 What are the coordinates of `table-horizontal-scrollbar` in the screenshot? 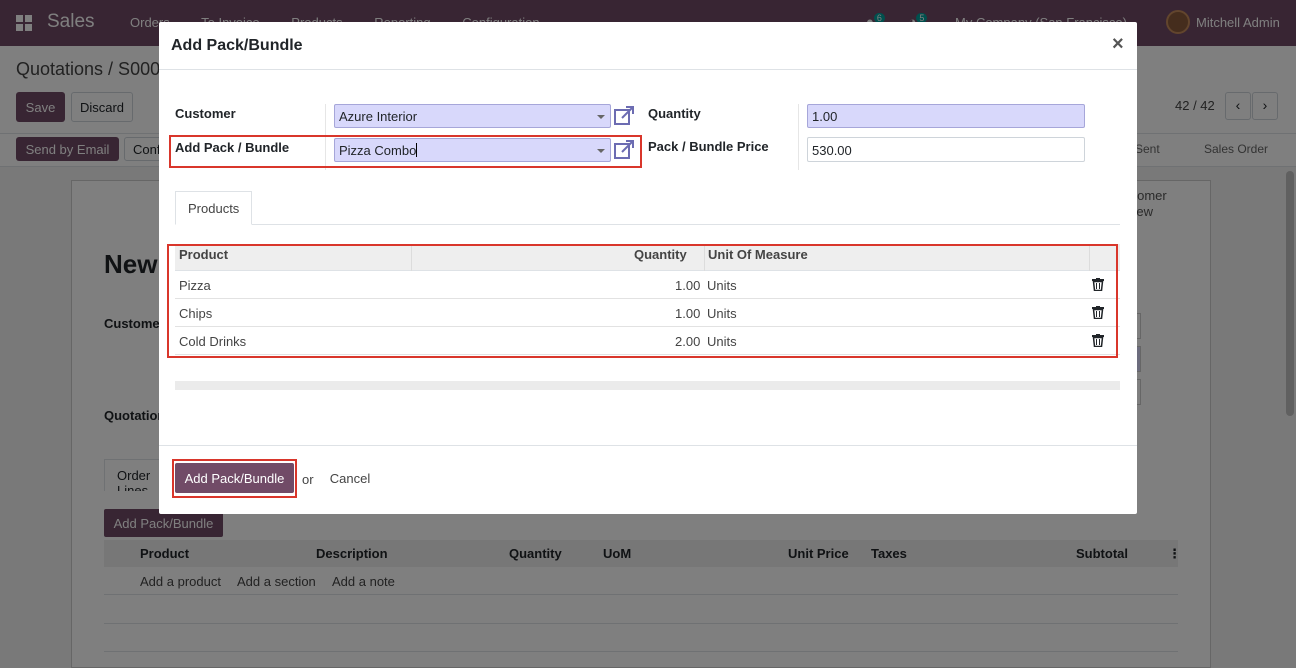 It's located at (647, 385).